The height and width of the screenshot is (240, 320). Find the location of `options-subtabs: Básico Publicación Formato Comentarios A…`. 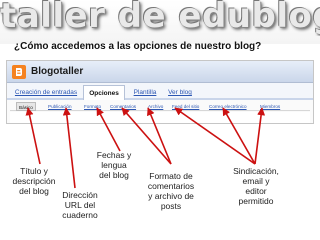

options-subtabs: Básico Publicación Formato Comentarios A… is located at coordinates (160, 106).